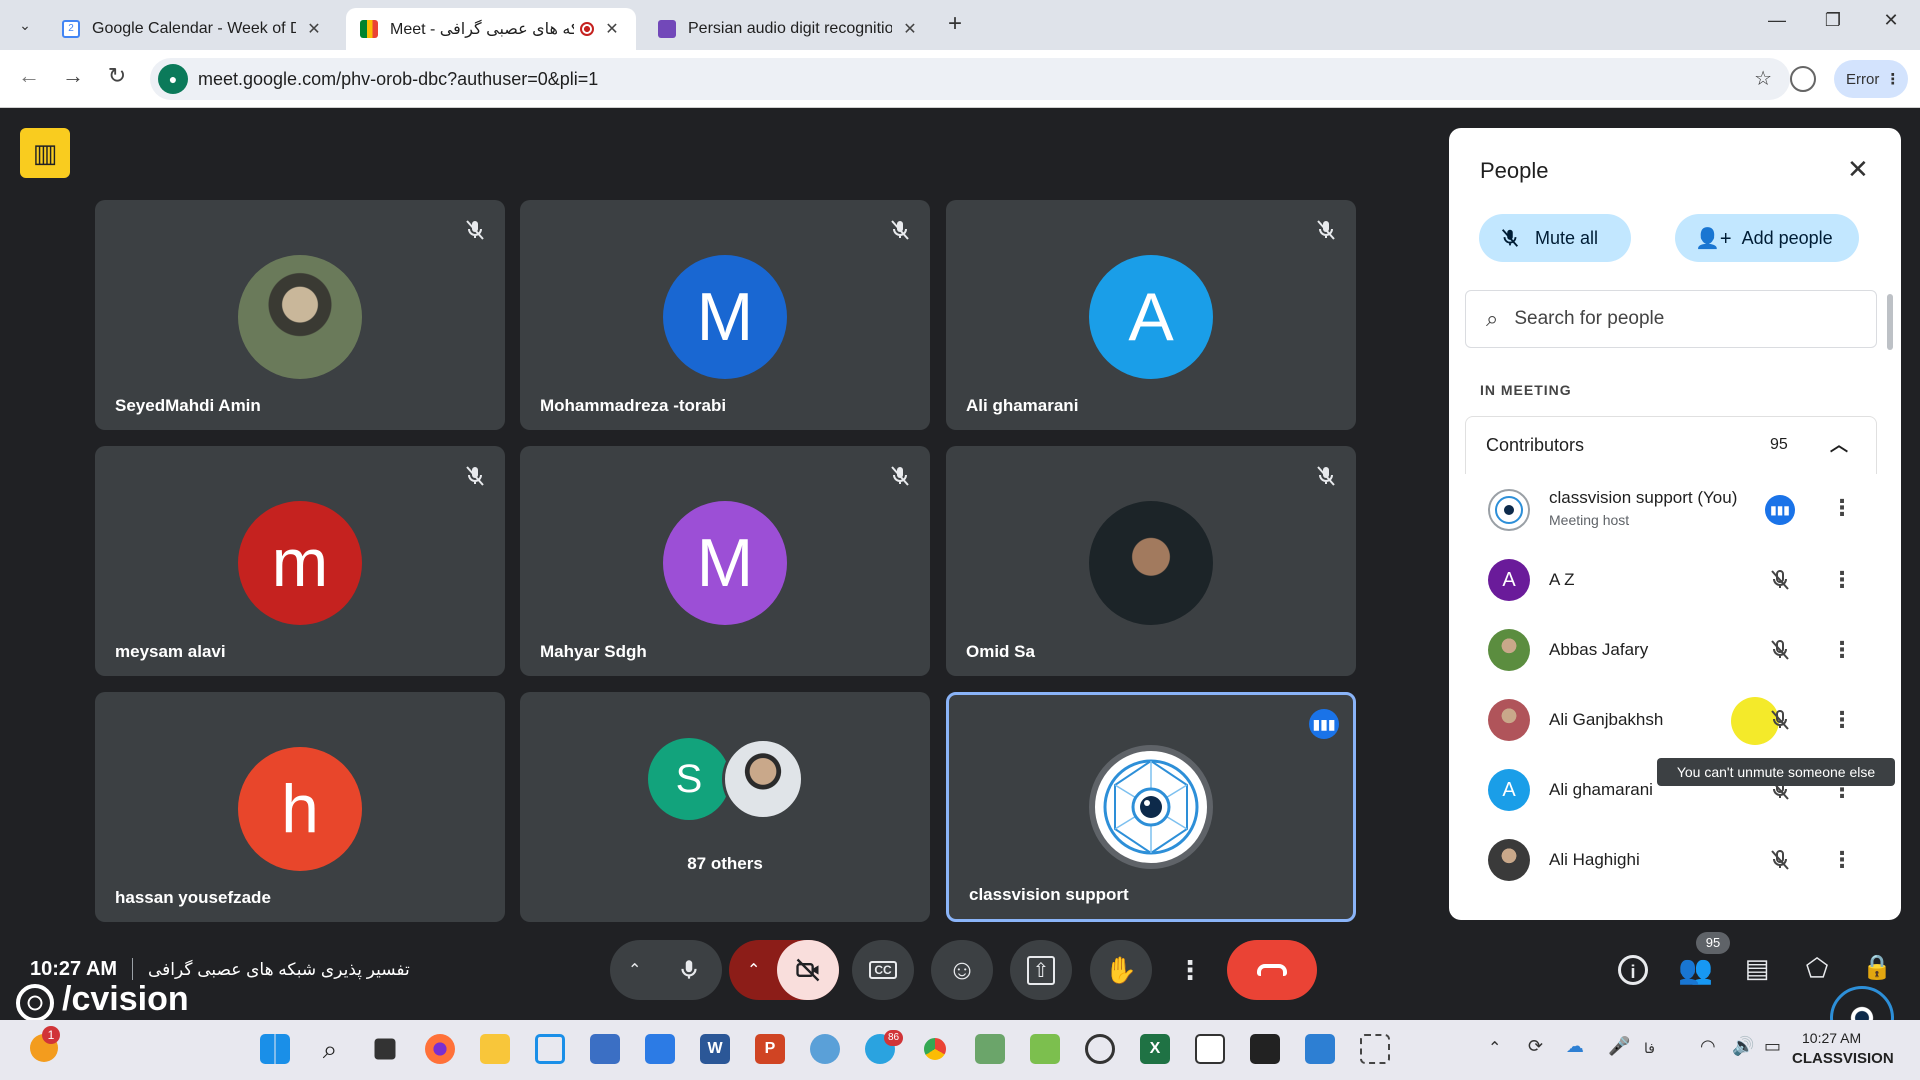 Image resolution: width=1920 pixels, height=1080 pixels. I want to click on reactions-button: ☺, so click(962, 970).